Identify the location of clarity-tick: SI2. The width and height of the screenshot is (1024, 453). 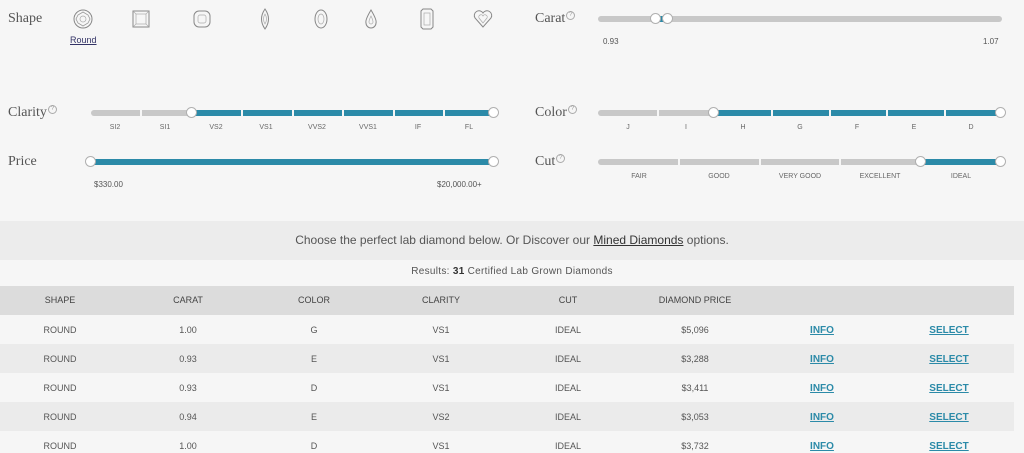
(115, 127).